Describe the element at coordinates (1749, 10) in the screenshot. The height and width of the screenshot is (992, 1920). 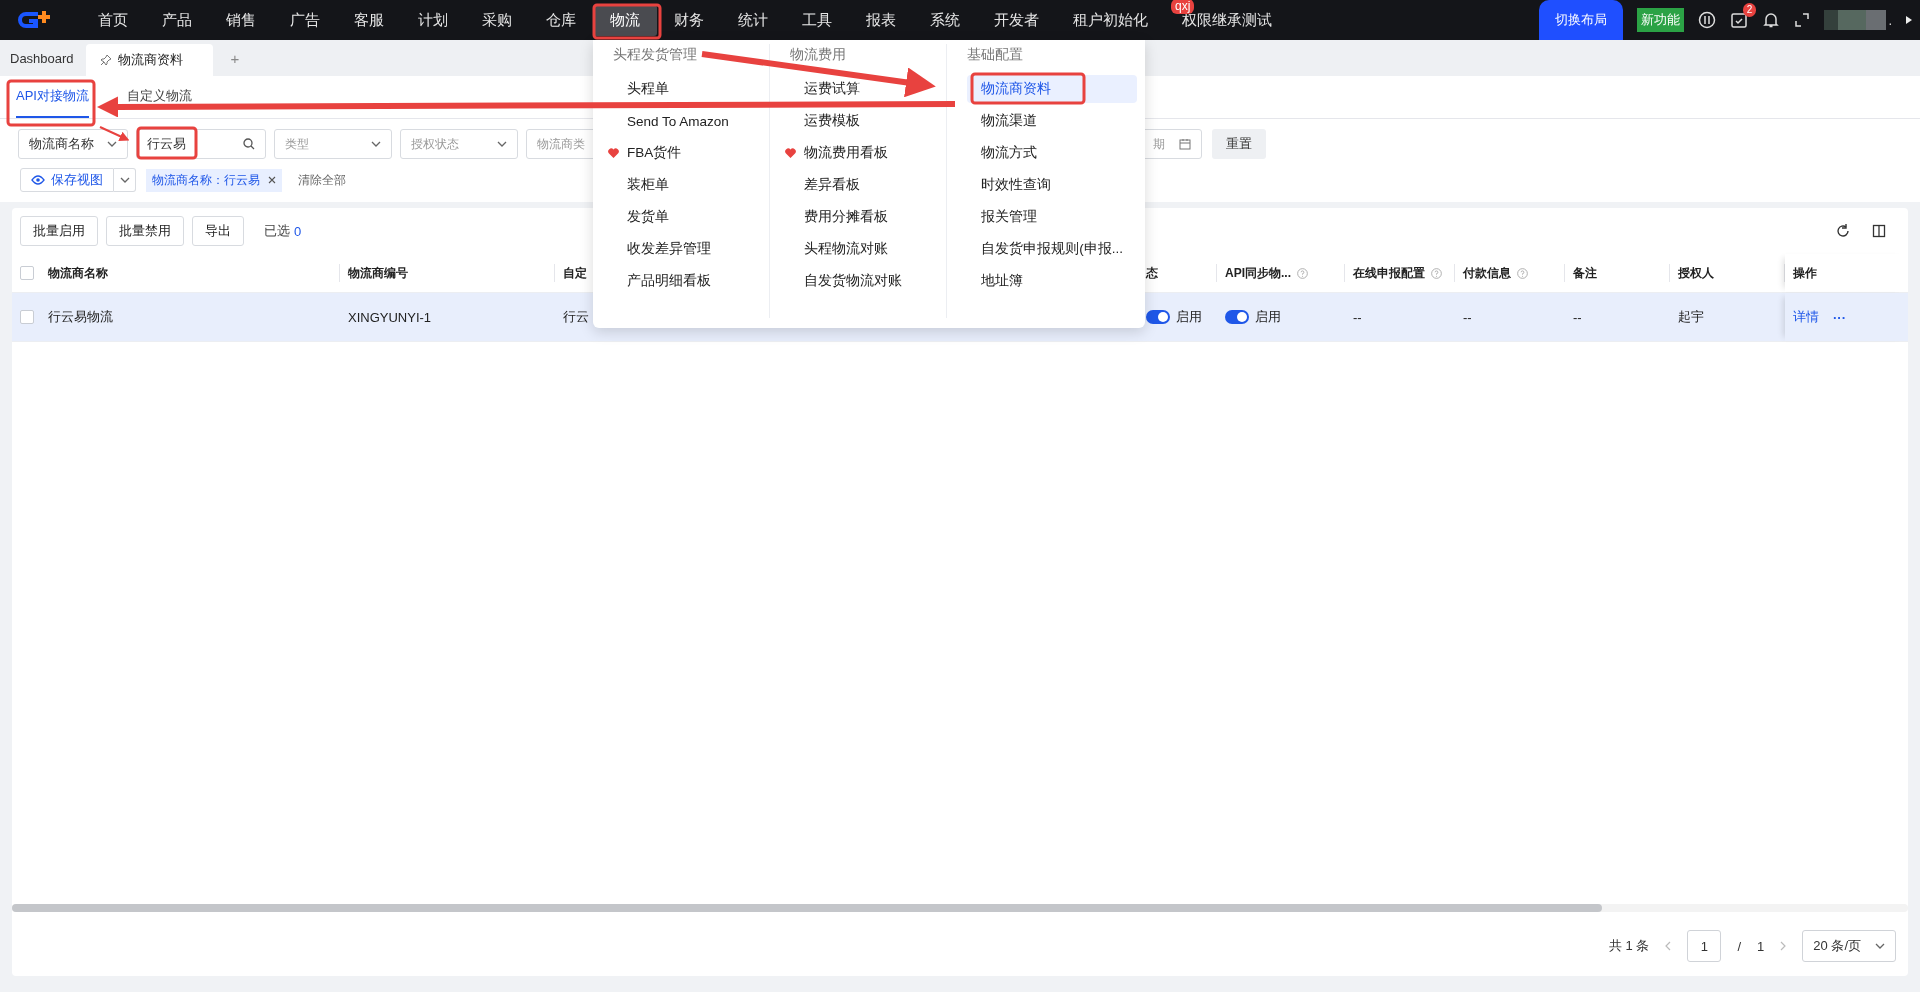
I see `notification-badge: 2` at that location.